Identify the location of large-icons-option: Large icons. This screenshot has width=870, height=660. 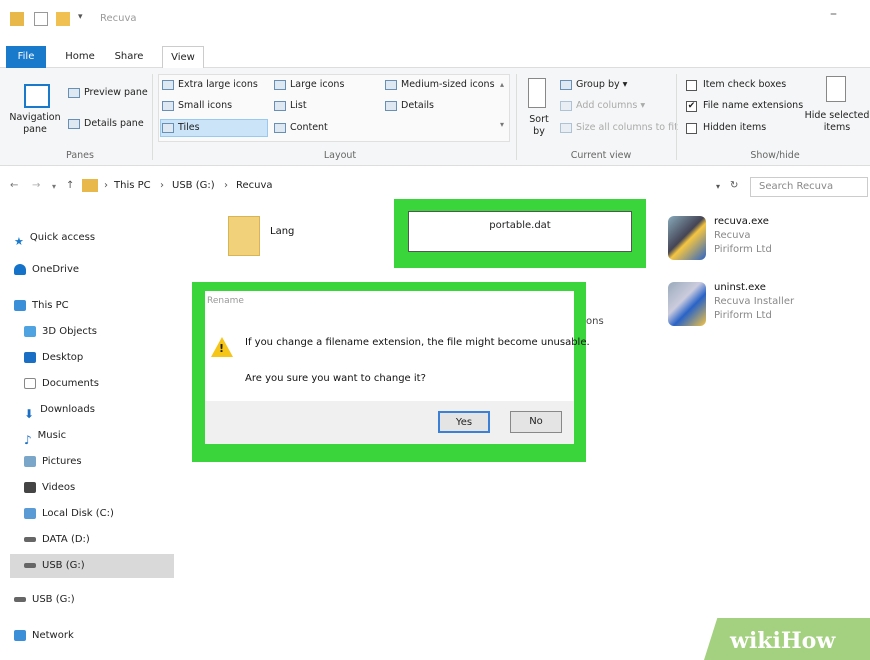
(317, 84).